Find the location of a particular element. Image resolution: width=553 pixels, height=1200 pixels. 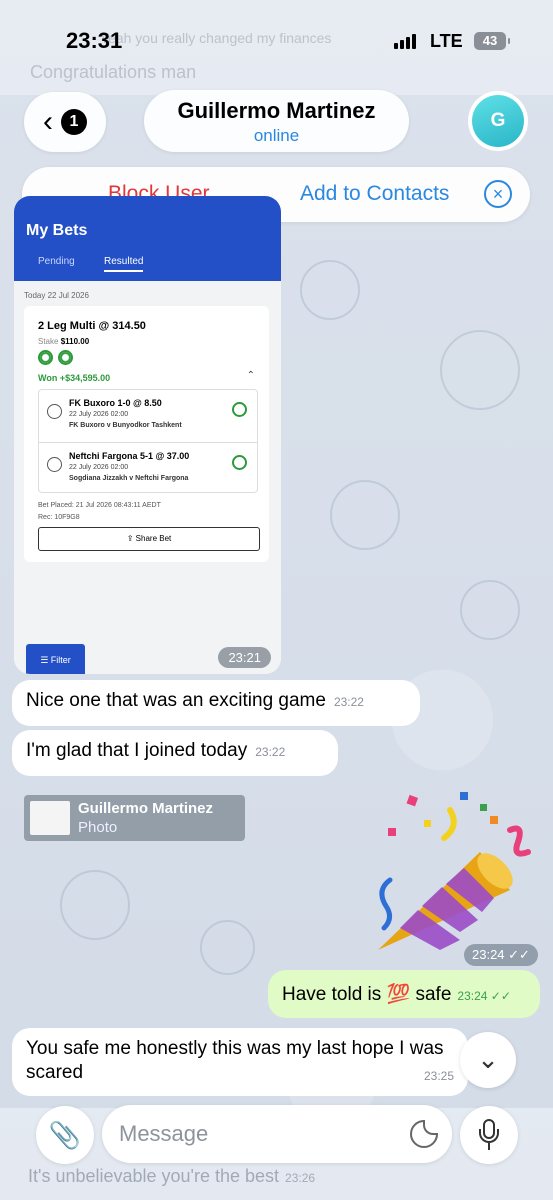

faded-message: It's unbelievable you're the best 23:26 is located at coordinates (171, 1176).